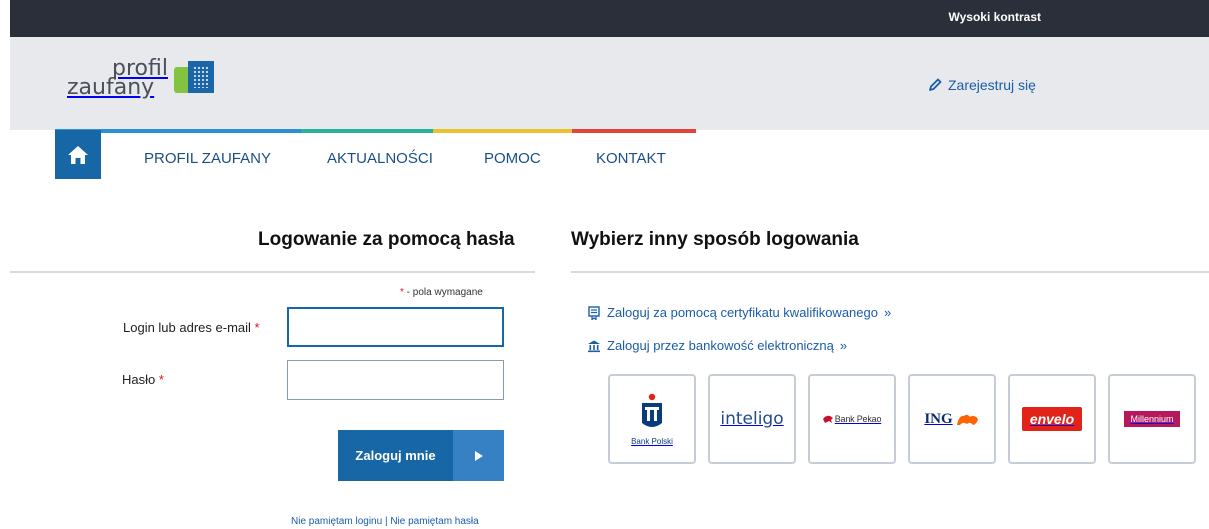  I want to click on pko-logo-icon, so click(652, 410).